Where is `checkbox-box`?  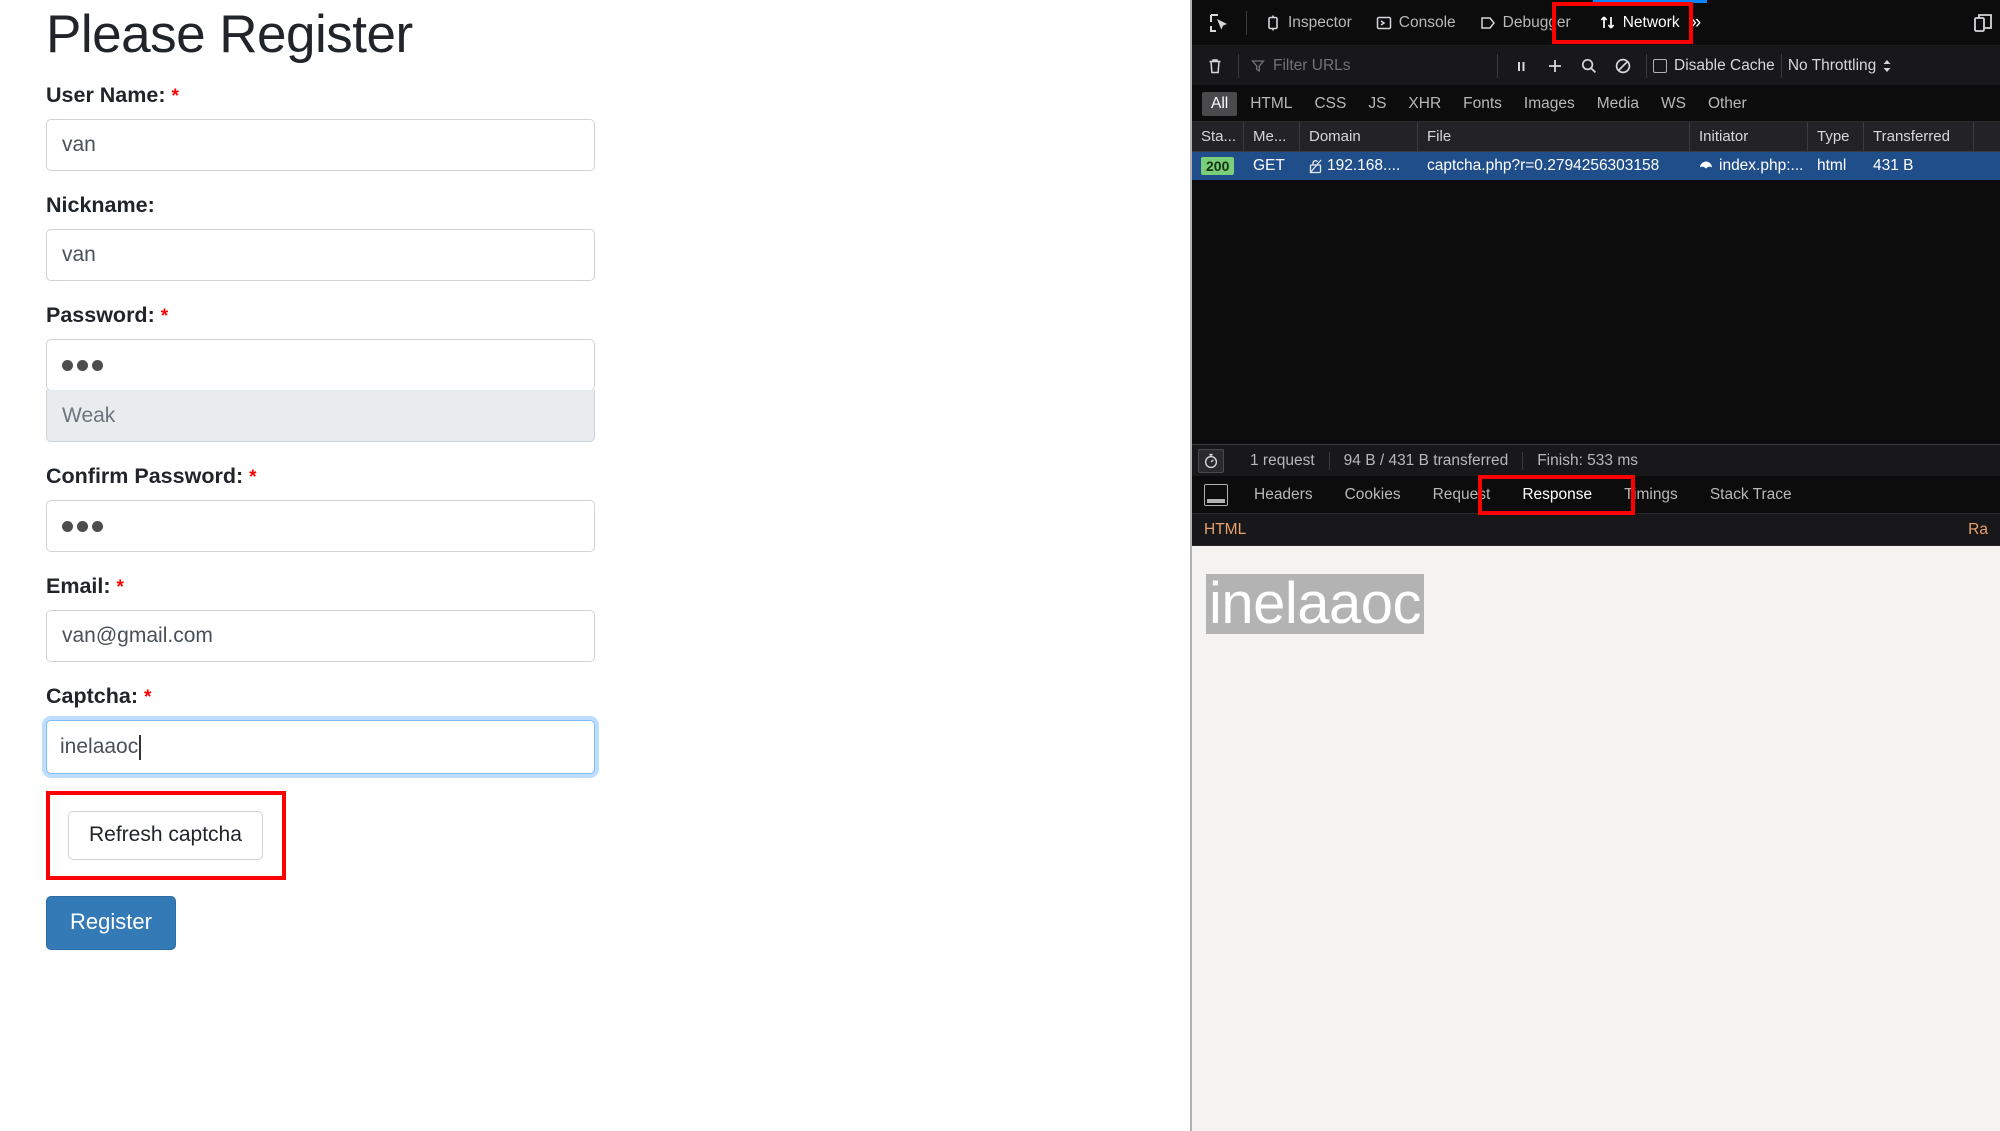 checkbox-box is located at coordinates (1660, 65).